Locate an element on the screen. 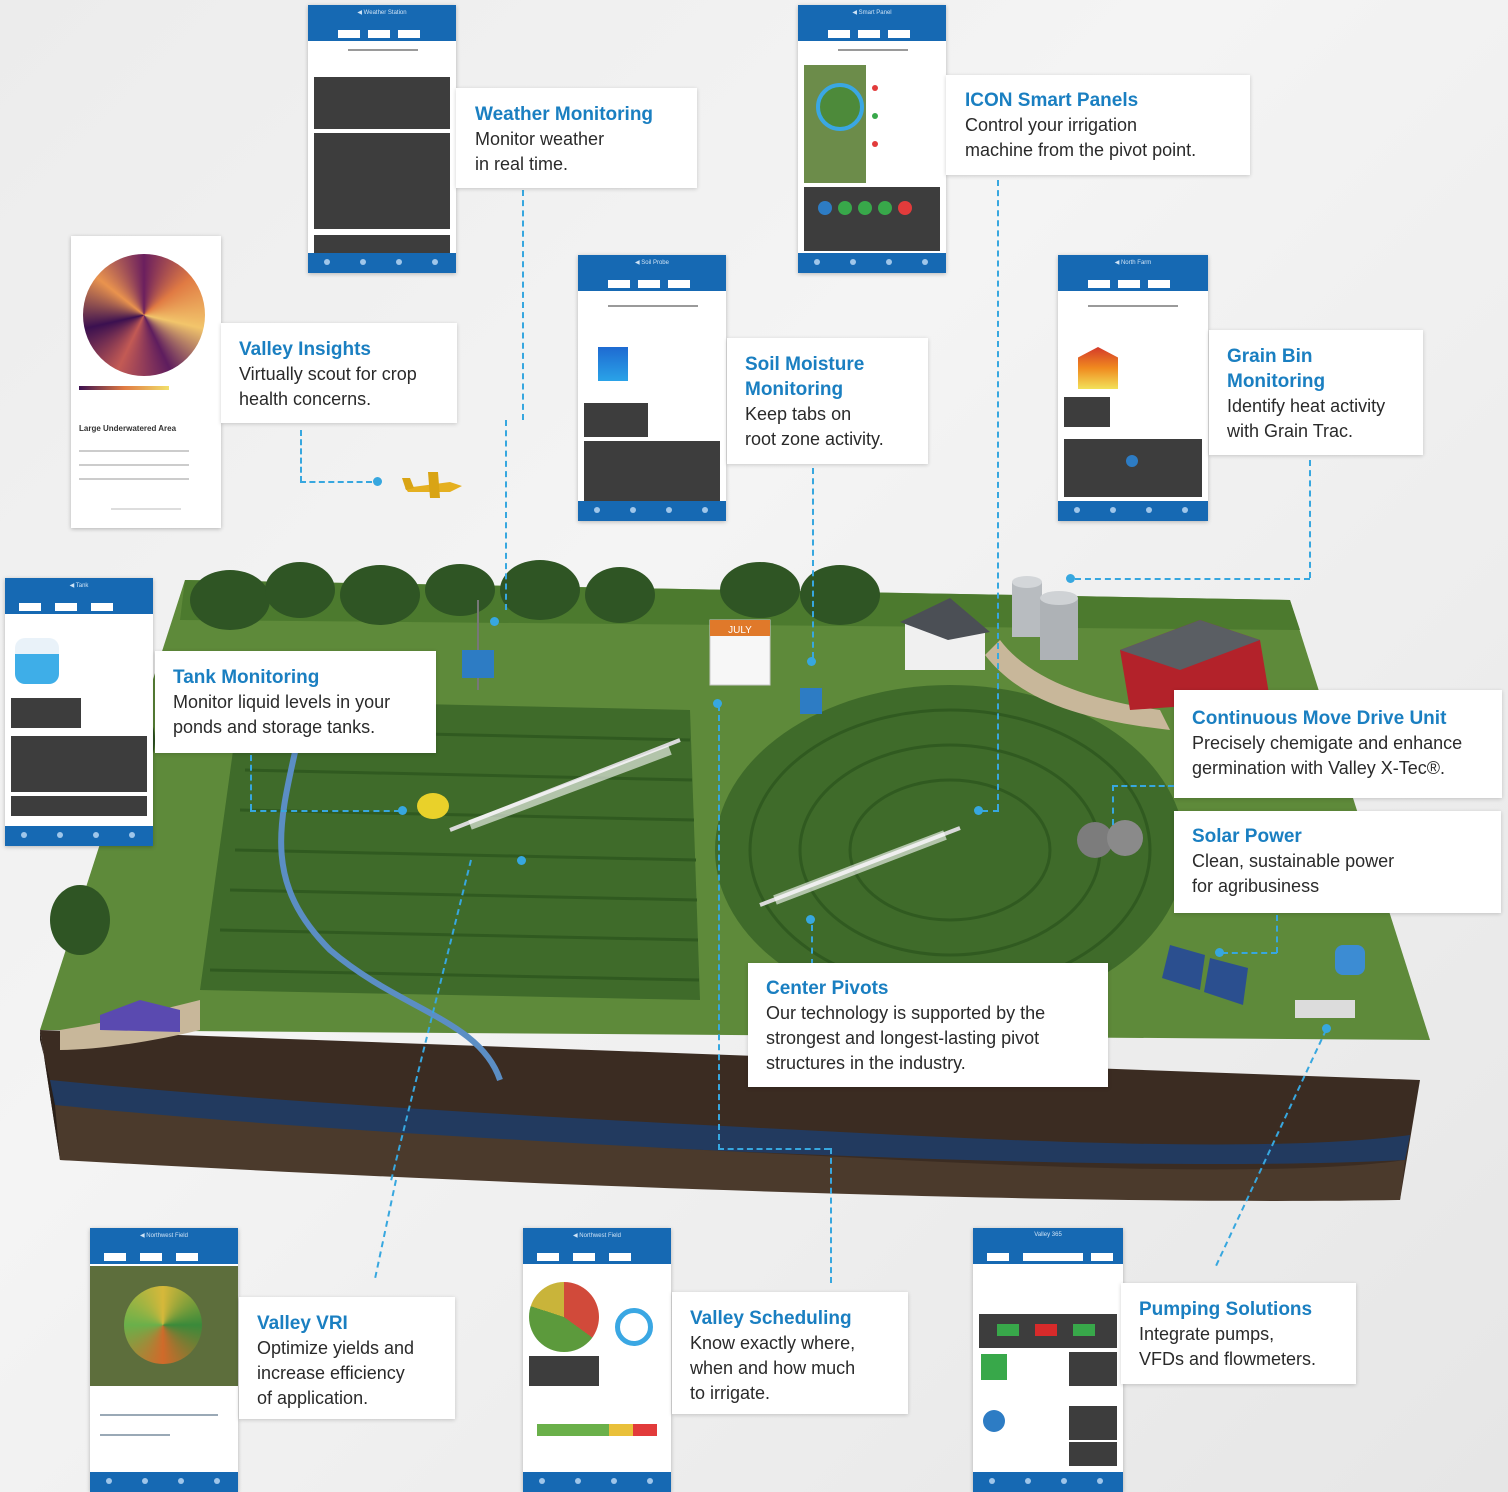  callout-desc: Keep tabs on root zone activity. is located at coordinates (814, 426).